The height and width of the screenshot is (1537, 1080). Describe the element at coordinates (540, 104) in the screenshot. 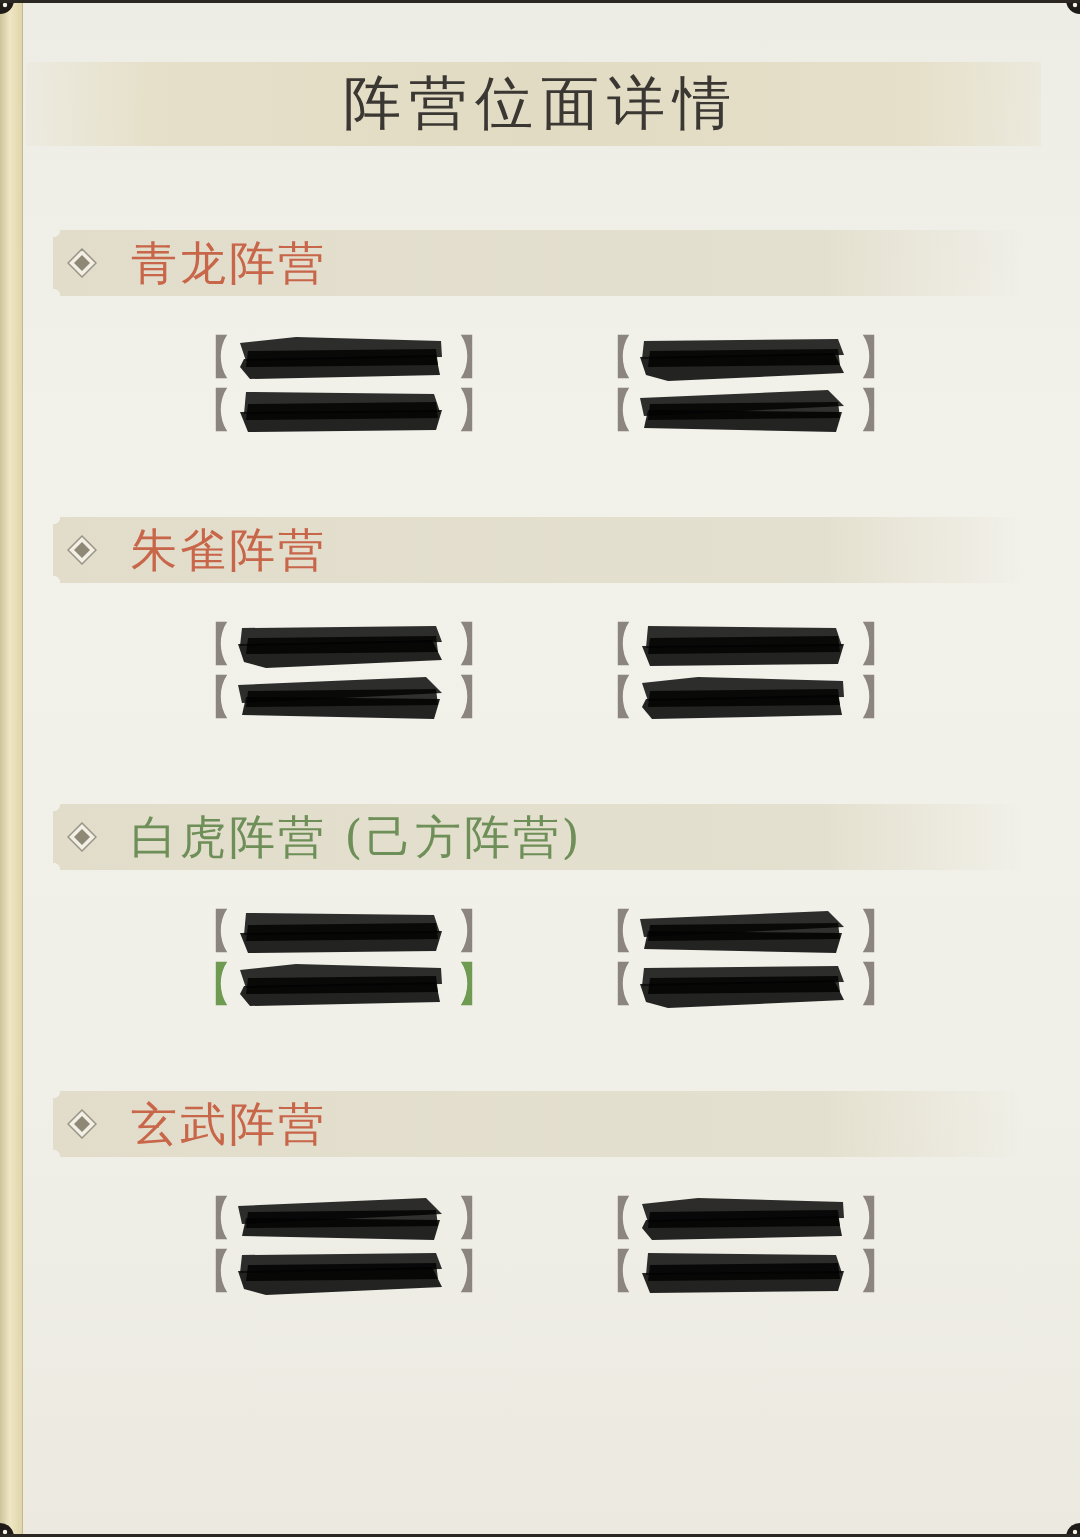

I see `panel-title: 阵营位面详情` at that location.